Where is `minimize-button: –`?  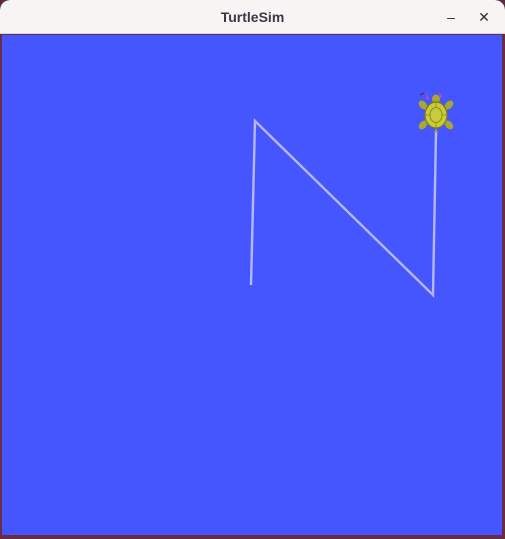
minimize-button: – is located at coordinates (451, 17).